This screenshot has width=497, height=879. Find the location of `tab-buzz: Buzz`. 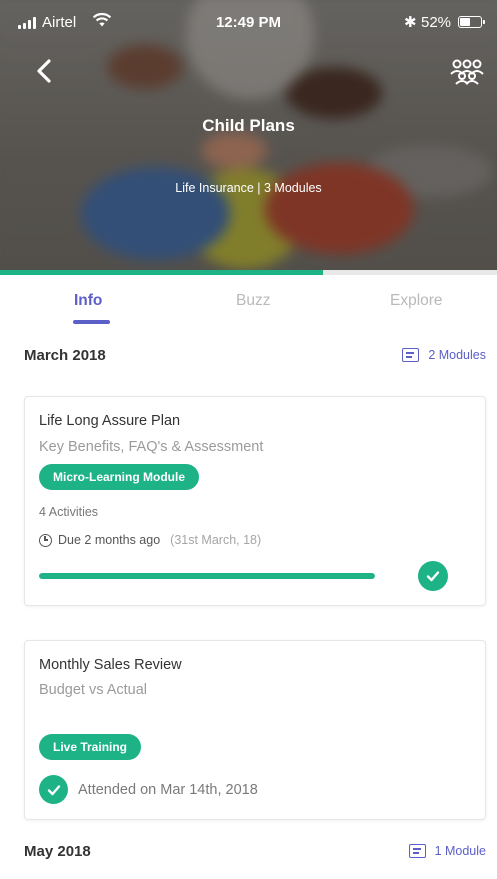

tab-buzz: Buzz is located at coordinates (253, 301).